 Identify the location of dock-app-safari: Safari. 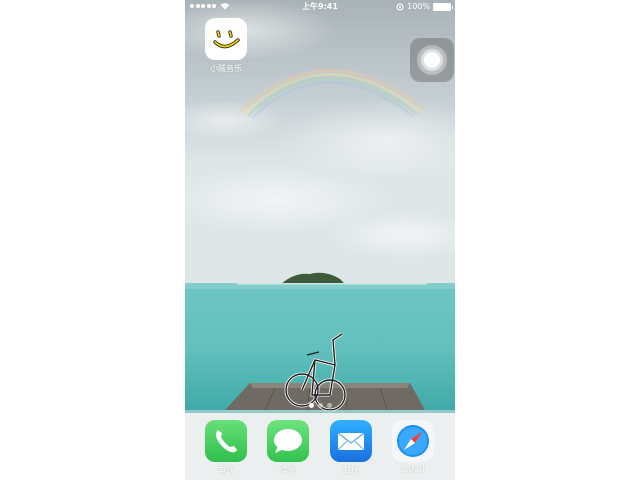
(413, 447).